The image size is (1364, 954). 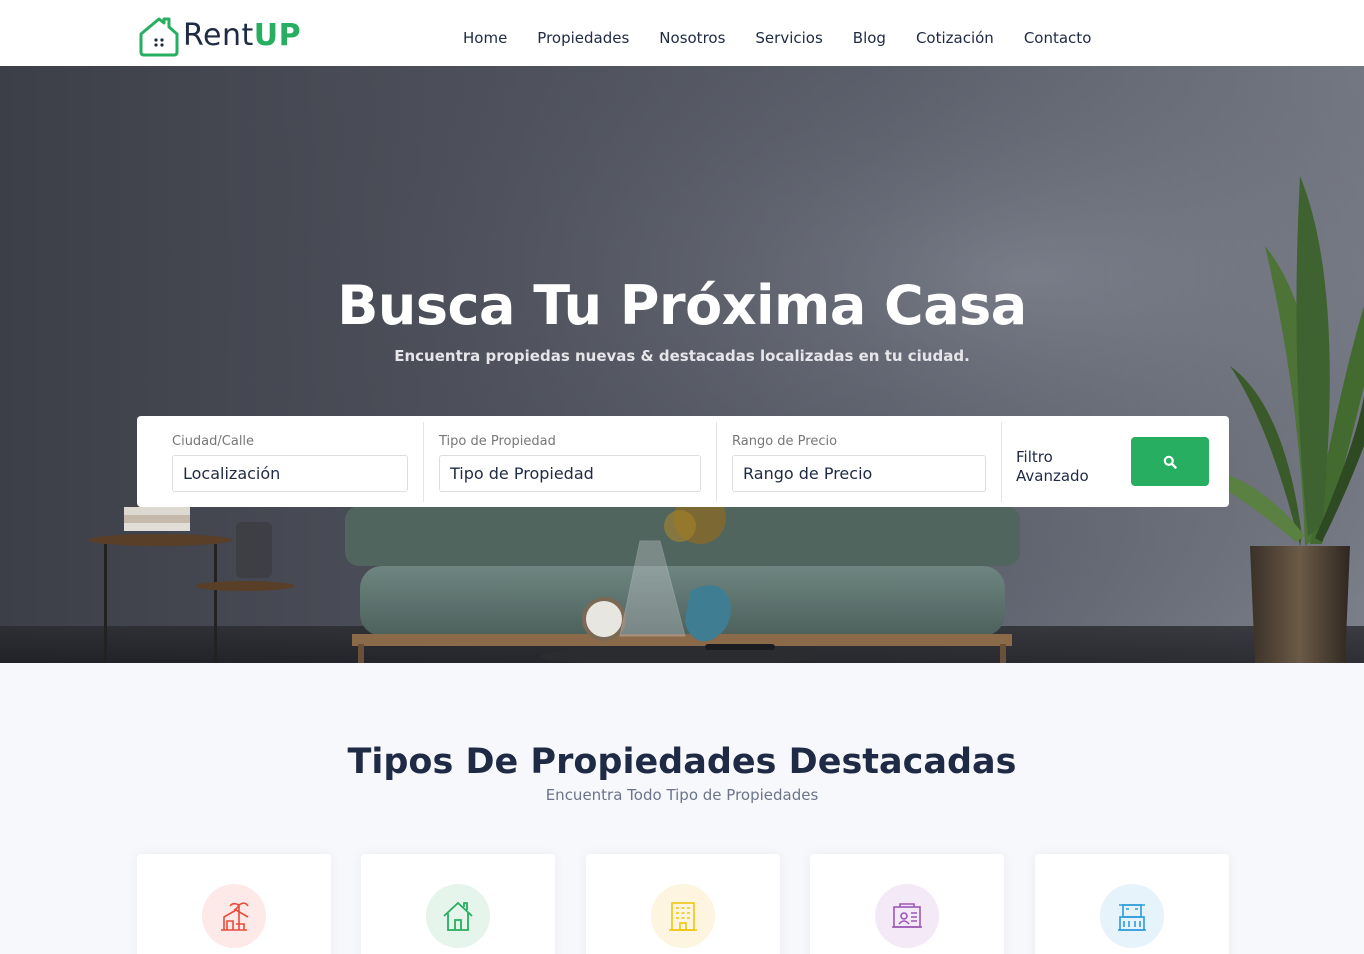 What do you see at coordinates (1034, 457) in the screenshot?
I see `advanced-filter-line1: Filtro` at bounding box center [1034, 457].